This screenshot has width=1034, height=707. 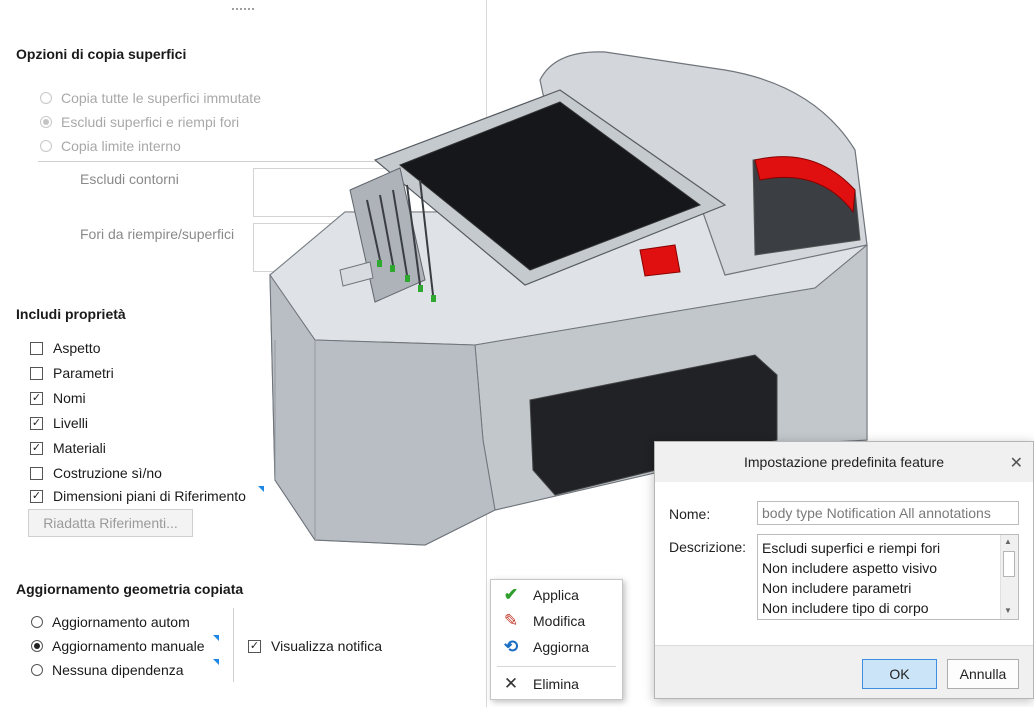 I want to click on checkbox-label: Parametri, so click(x=83, y=373).